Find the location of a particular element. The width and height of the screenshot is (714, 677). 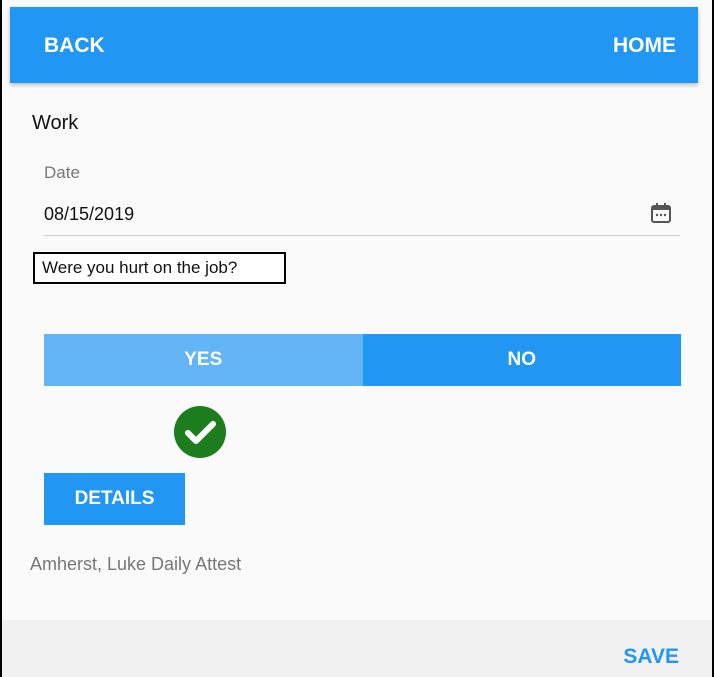

date-field: 08/15/2019 is located at coordinates (362, 217).